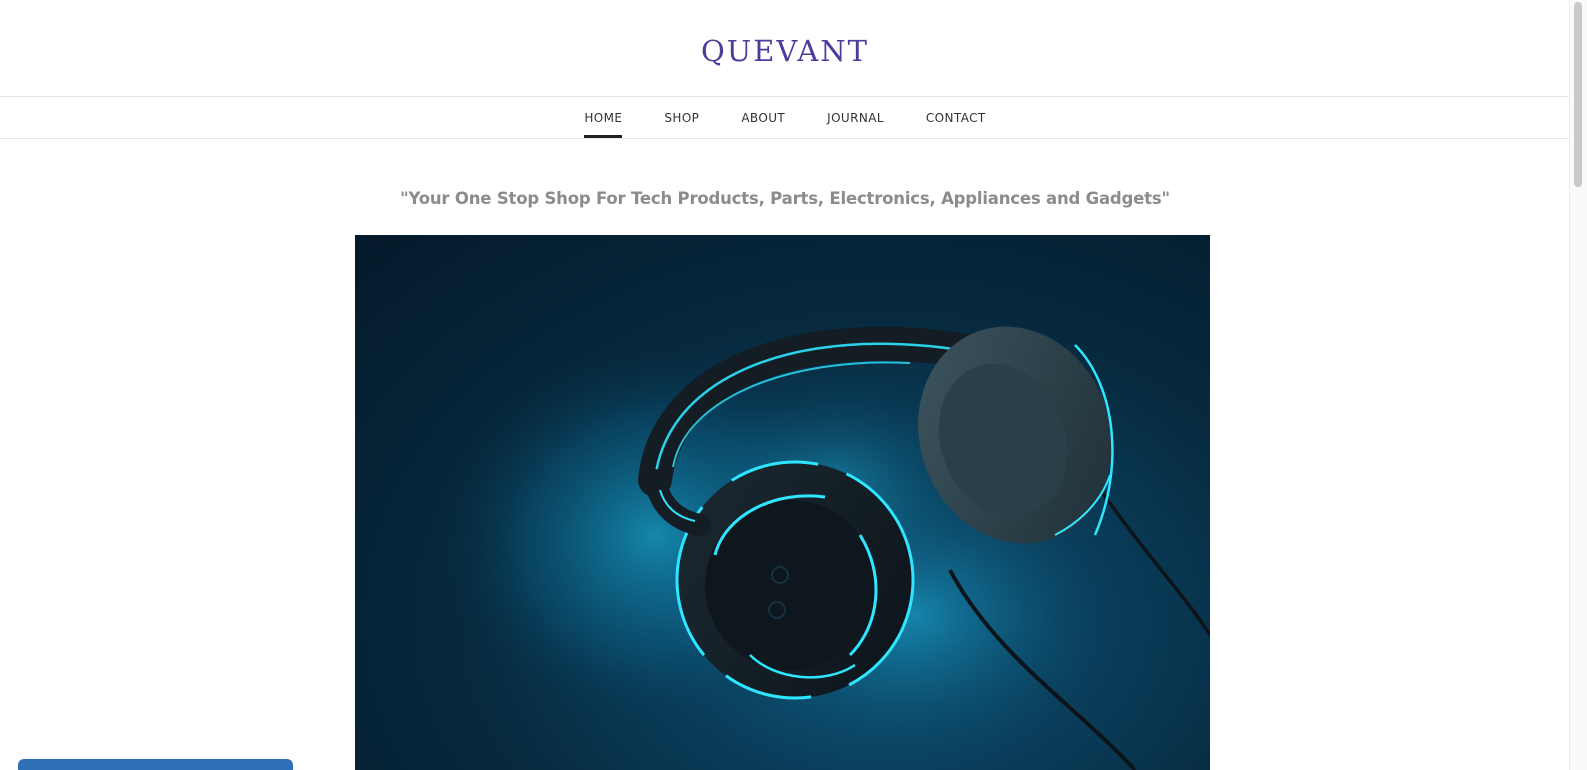 This screenshot has width=1587, height=770. I want to click on nav-item-journal: JOURNAL, so click(855, 117).